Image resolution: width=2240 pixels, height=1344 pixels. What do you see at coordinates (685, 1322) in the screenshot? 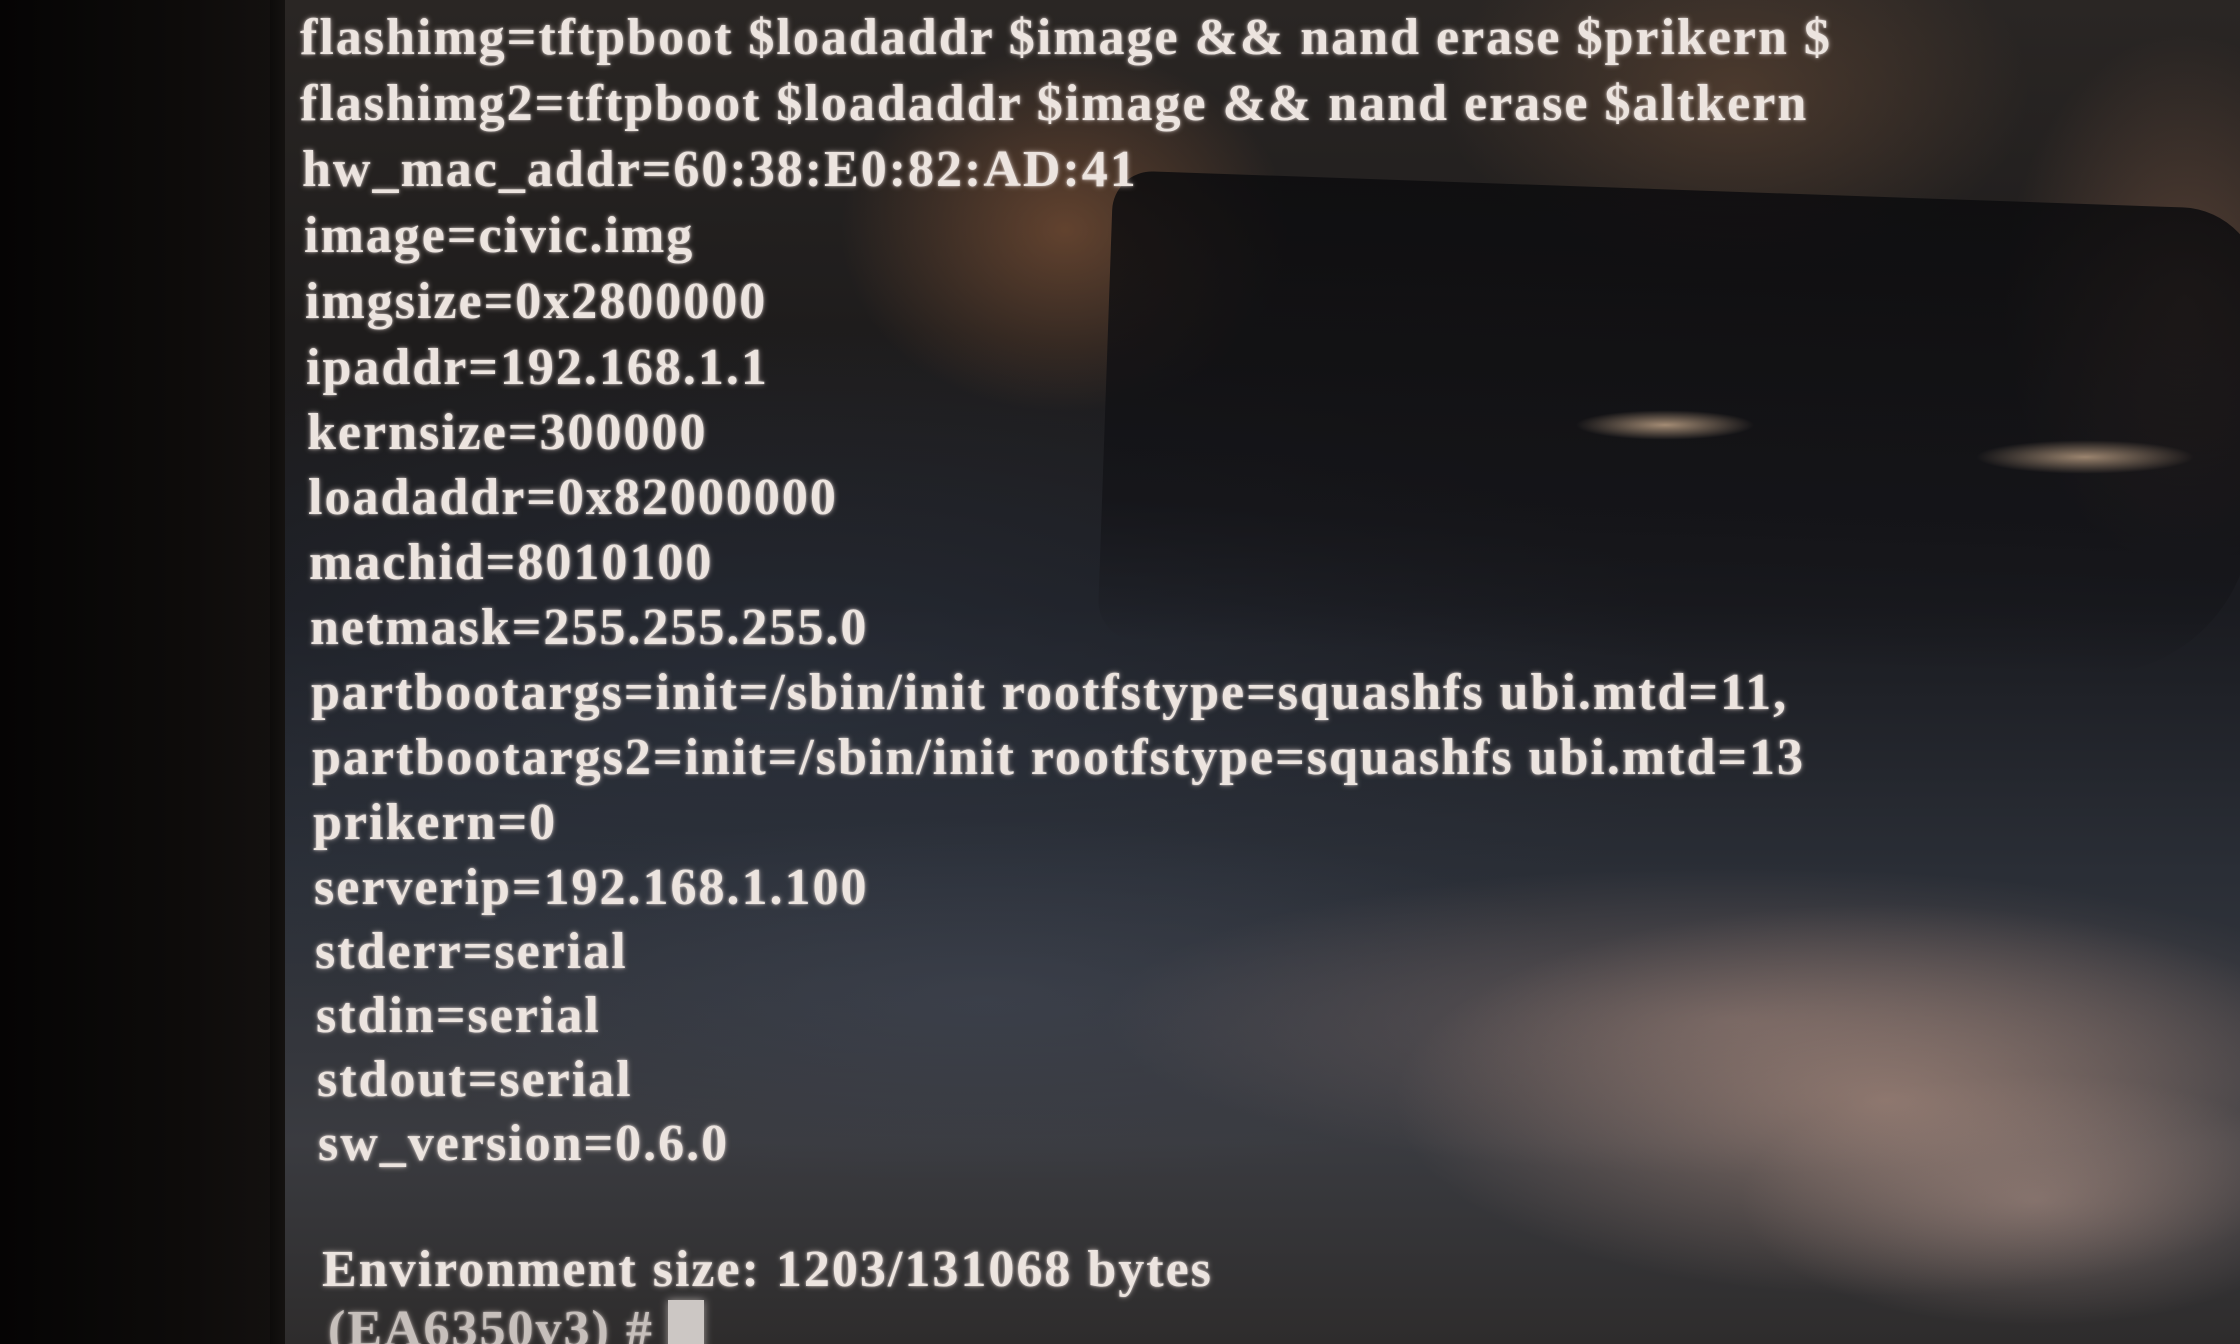
I see `text-cursor` at bounding box center [685, 1322].